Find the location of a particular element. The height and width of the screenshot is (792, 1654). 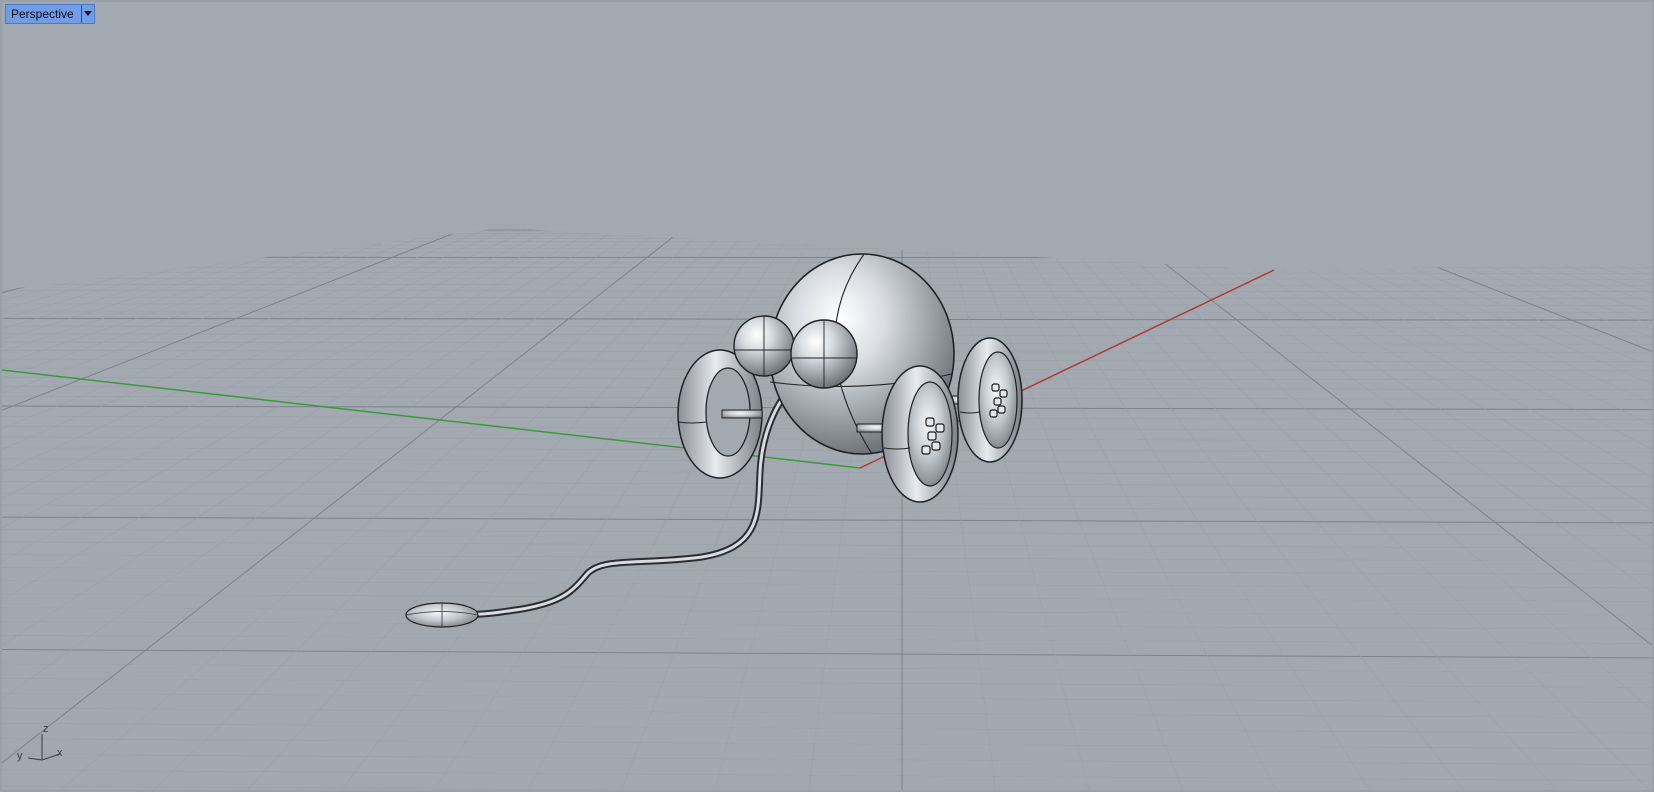

remote-pod is located at coordinates (442, 615).